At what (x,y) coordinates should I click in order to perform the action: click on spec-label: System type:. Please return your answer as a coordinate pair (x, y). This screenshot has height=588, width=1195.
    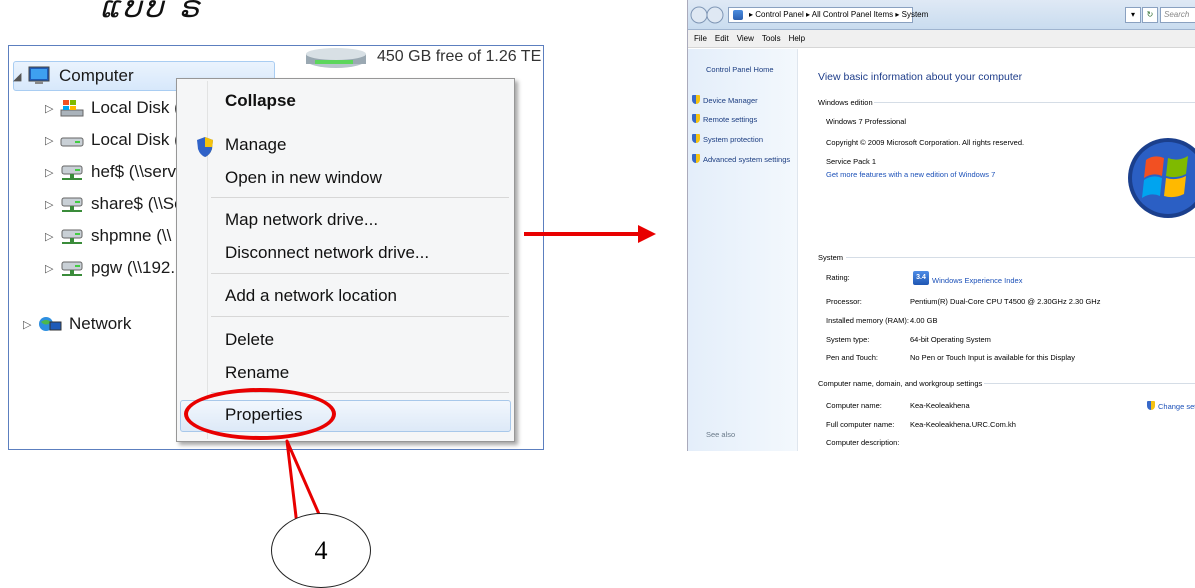
    Looking at the image, I should click on (848, 339).